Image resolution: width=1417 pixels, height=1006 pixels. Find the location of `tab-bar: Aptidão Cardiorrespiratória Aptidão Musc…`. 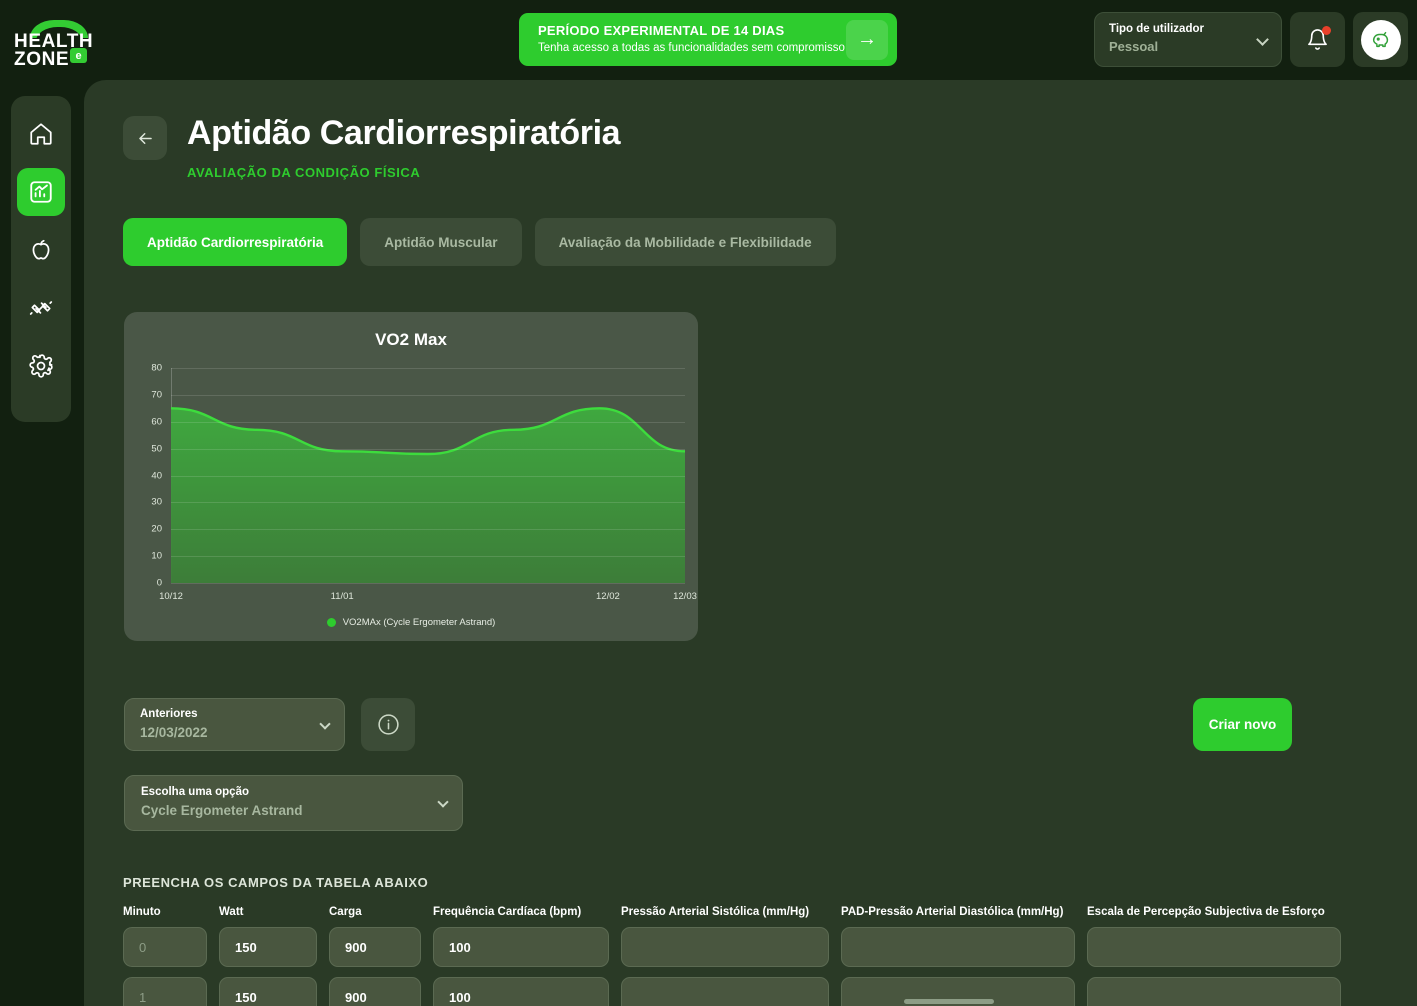

tab-bar: Aptidão Cardiorrespiratória Aptidão Musc… is located at coordinates (479, 242).